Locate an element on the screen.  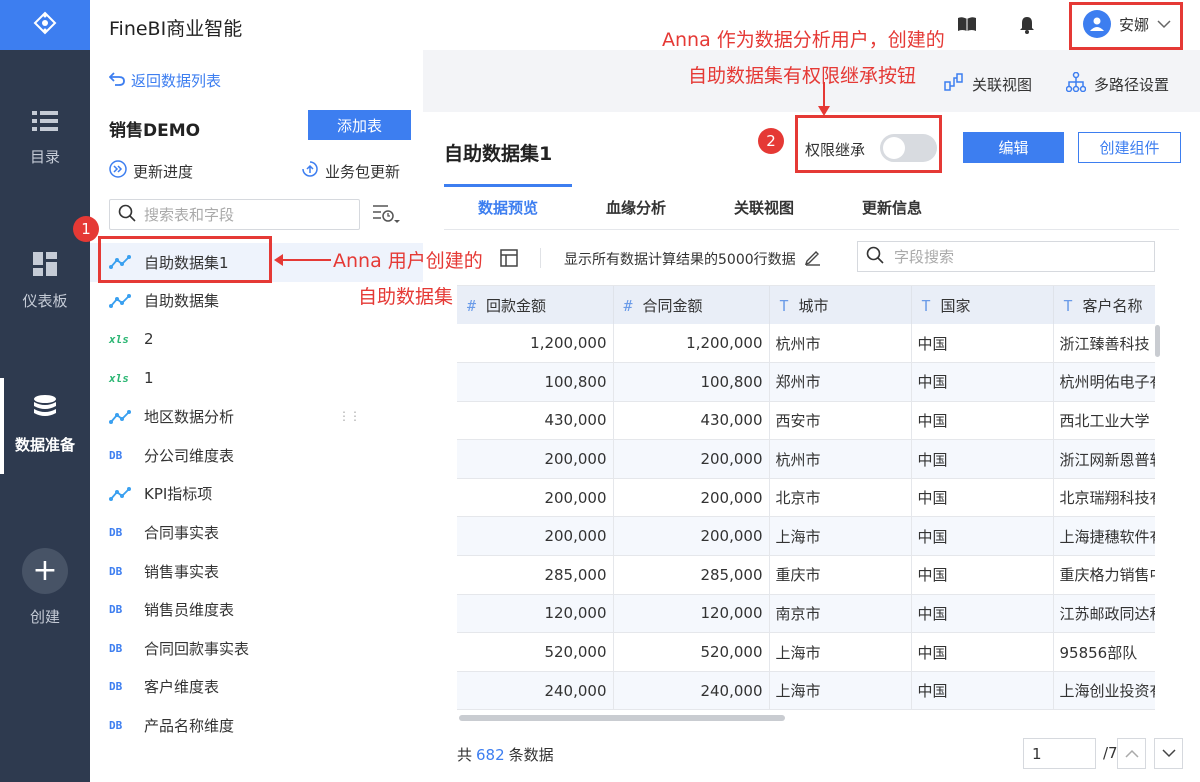
excel-icon: xls is located at coordinates (119, 339).